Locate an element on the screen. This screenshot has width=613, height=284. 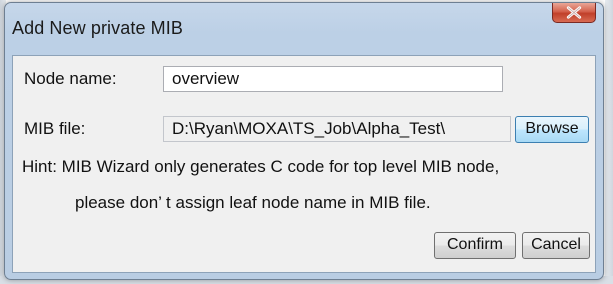
node-name-input: overview is located at coordinates (333, 79).